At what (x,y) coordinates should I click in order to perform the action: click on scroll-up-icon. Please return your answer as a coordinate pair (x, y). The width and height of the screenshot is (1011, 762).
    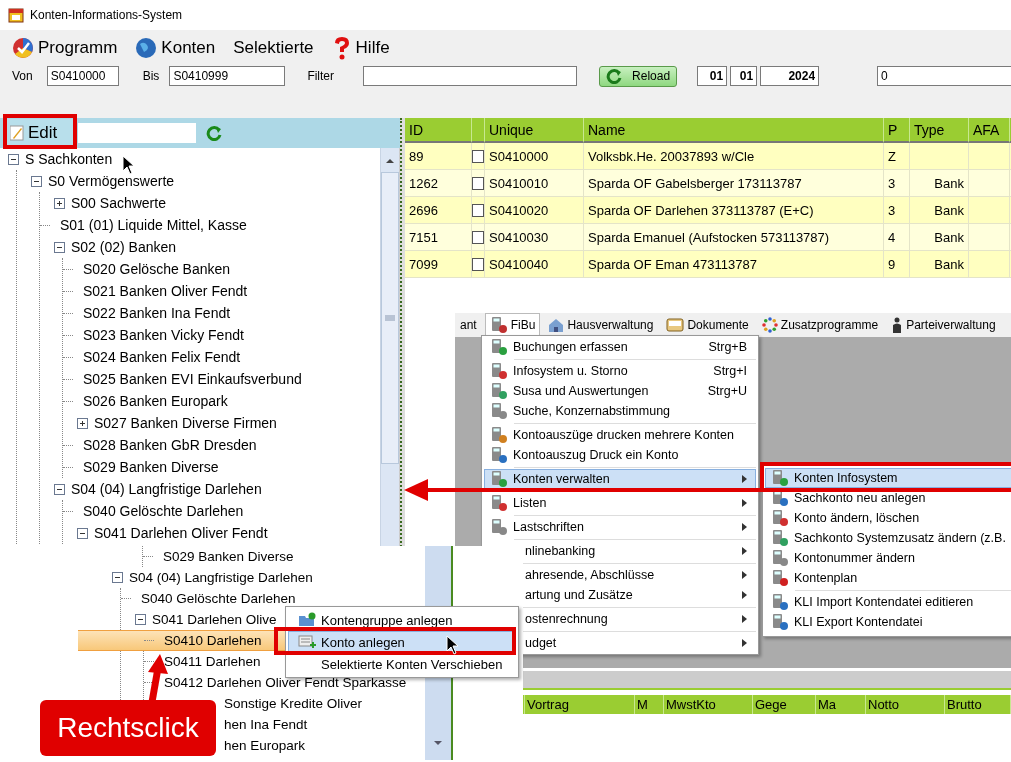
    Looking at the image, I should click on (390, 161).